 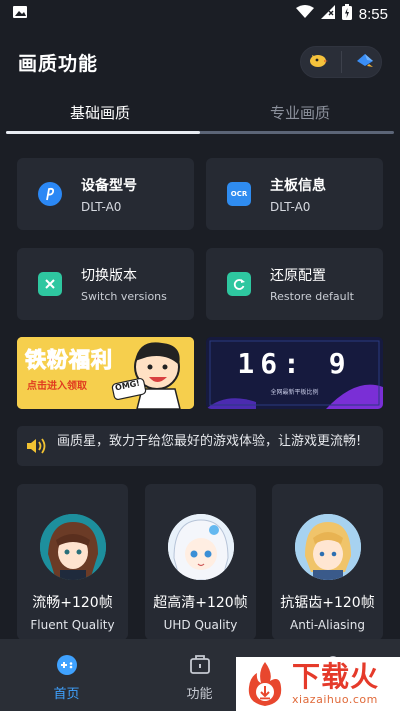 What do you see at coordinates (200, 62) in the screenshot?
I see `header: 画质功能` at bounding box center [200, 62].